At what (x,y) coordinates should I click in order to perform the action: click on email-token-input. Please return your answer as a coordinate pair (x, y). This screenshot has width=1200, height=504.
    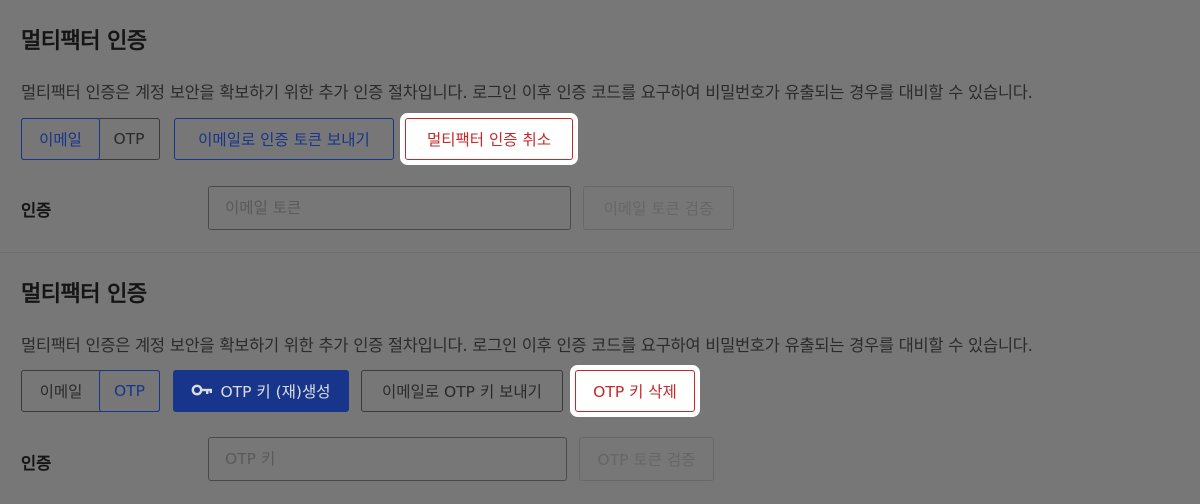
    Looking at the image, I should click on (389, 208).